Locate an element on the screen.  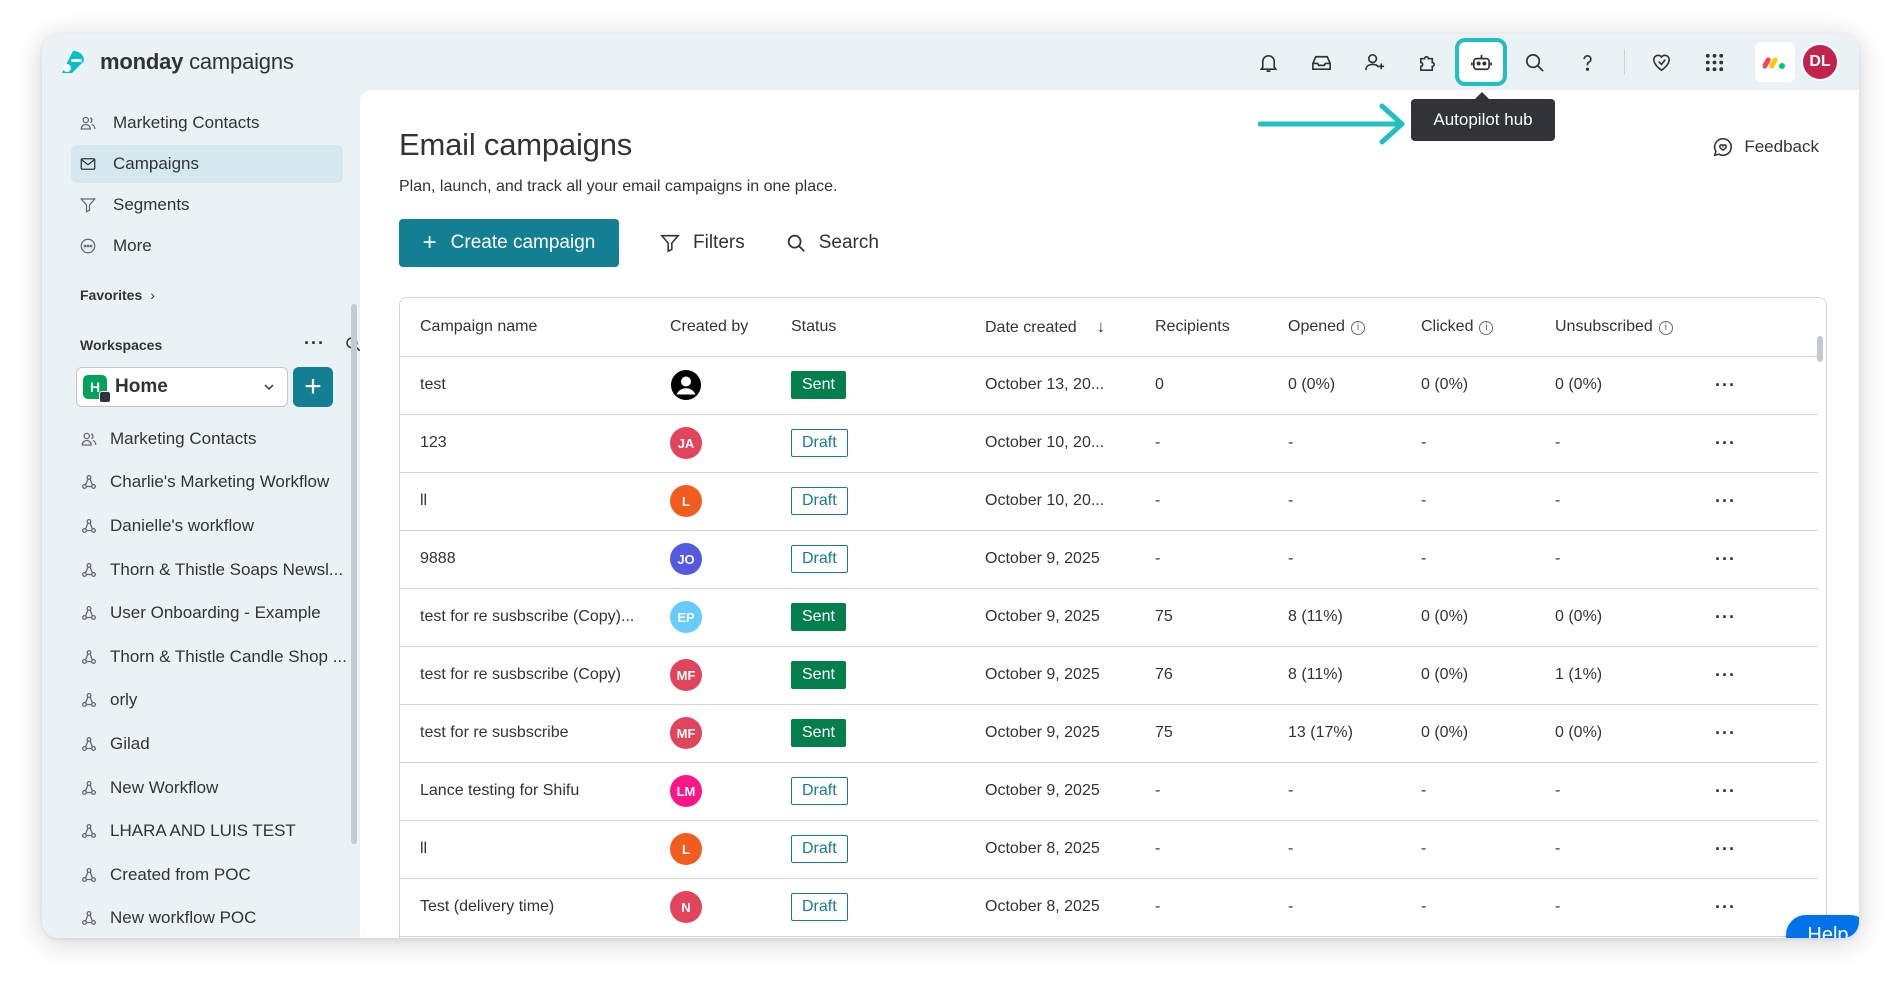
column-header-opened: Opened i is located at coordinates (1354, 327).